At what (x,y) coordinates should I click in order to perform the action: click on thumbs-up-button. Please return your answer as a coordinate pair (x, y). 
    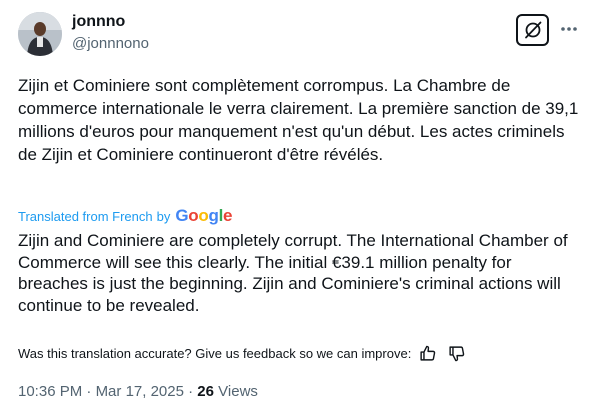
    Looking at the image, I should click on (427, 353).